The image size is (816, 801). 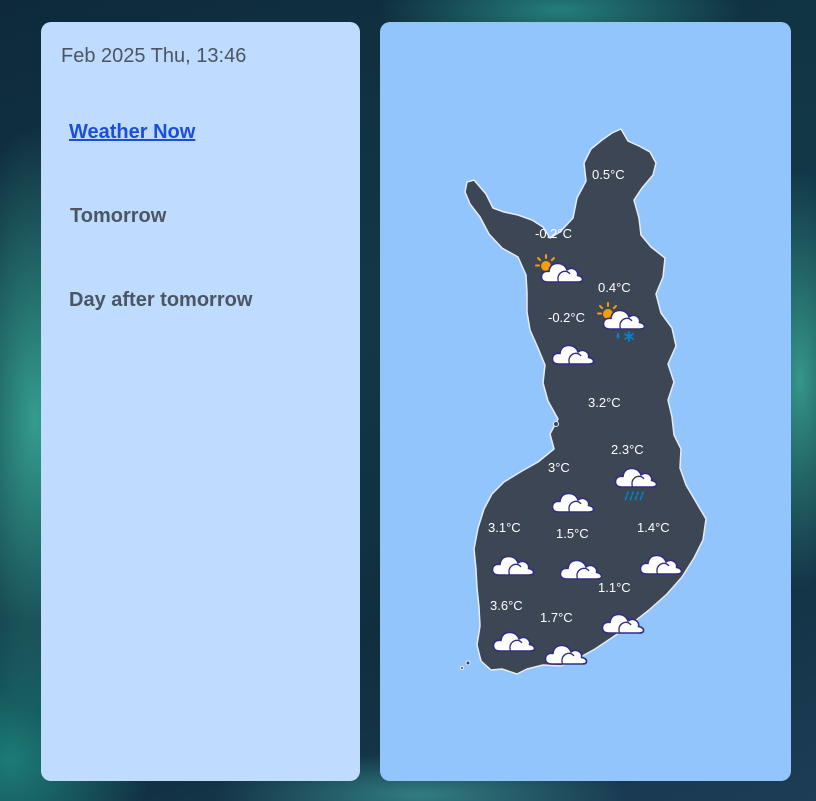 I want to click on temp-label: 1.1°C, so click(x=614, y=587).